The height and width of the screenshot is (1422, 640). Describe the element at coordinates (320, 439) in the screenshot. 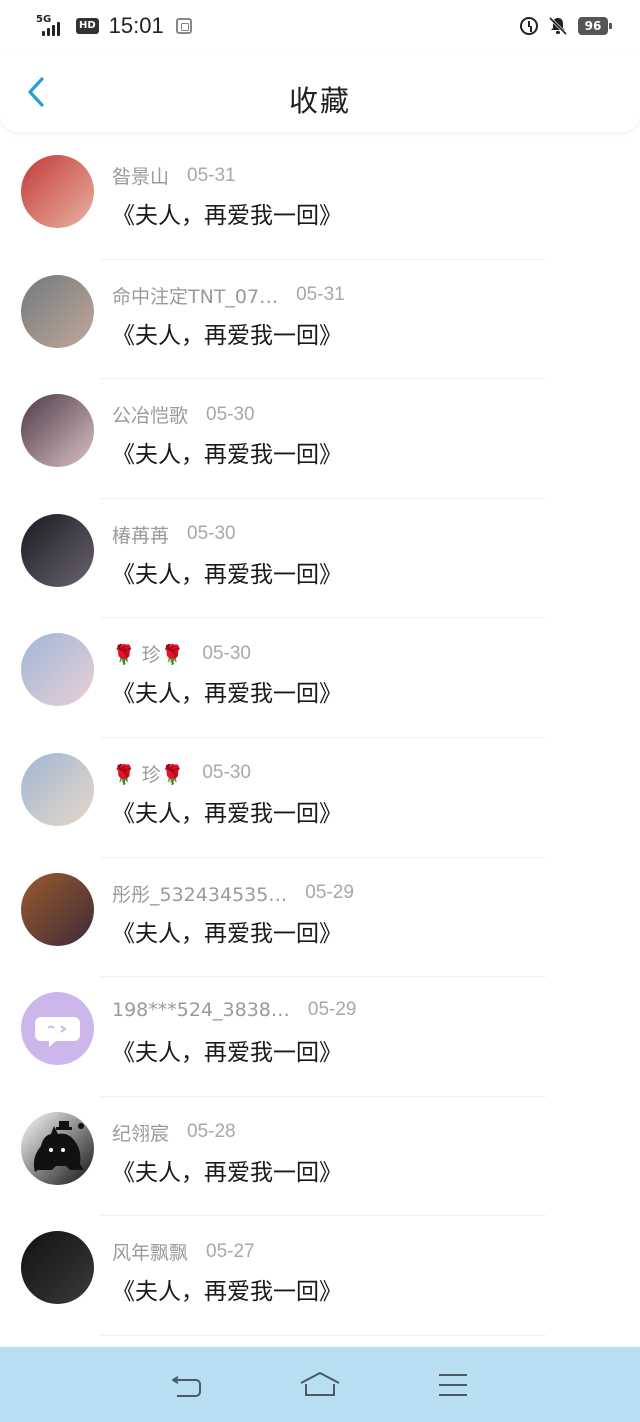

I see `list-item: 公冶恺歌 05-30 《夫人，再爱我一回》` at that location.